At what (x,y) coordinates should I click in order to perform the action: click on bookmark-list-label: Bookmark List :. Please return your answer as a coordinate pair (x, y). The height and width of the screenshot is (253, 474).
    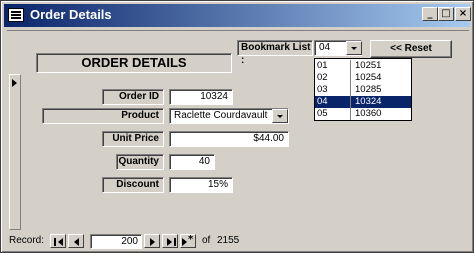
    Looking at the image, I should click on (275, 53).